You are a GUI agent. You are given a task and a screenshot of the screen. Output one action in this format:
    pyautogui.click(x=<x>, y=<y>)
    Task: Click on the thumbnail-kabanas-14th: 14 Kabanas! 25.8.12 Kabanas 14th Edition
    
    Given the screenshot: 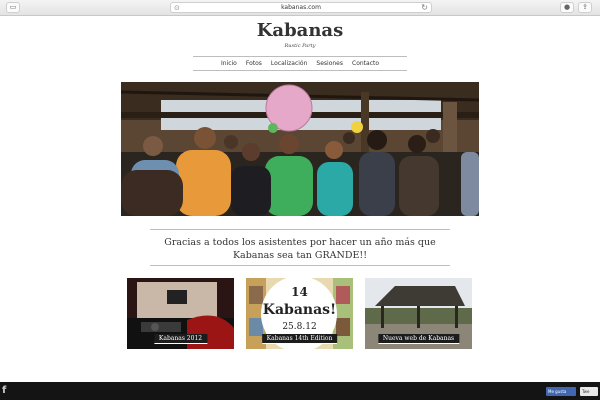 What is the action you would take?
    pyautogui.click(x=299, y=313)
    